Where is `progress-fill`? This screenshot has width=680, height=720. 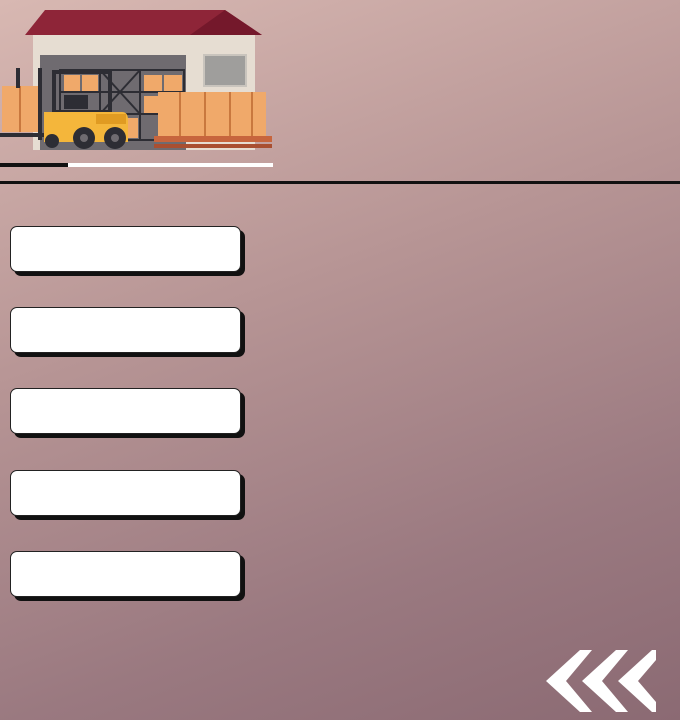 progress-fill is located at coordinates (34, 165).